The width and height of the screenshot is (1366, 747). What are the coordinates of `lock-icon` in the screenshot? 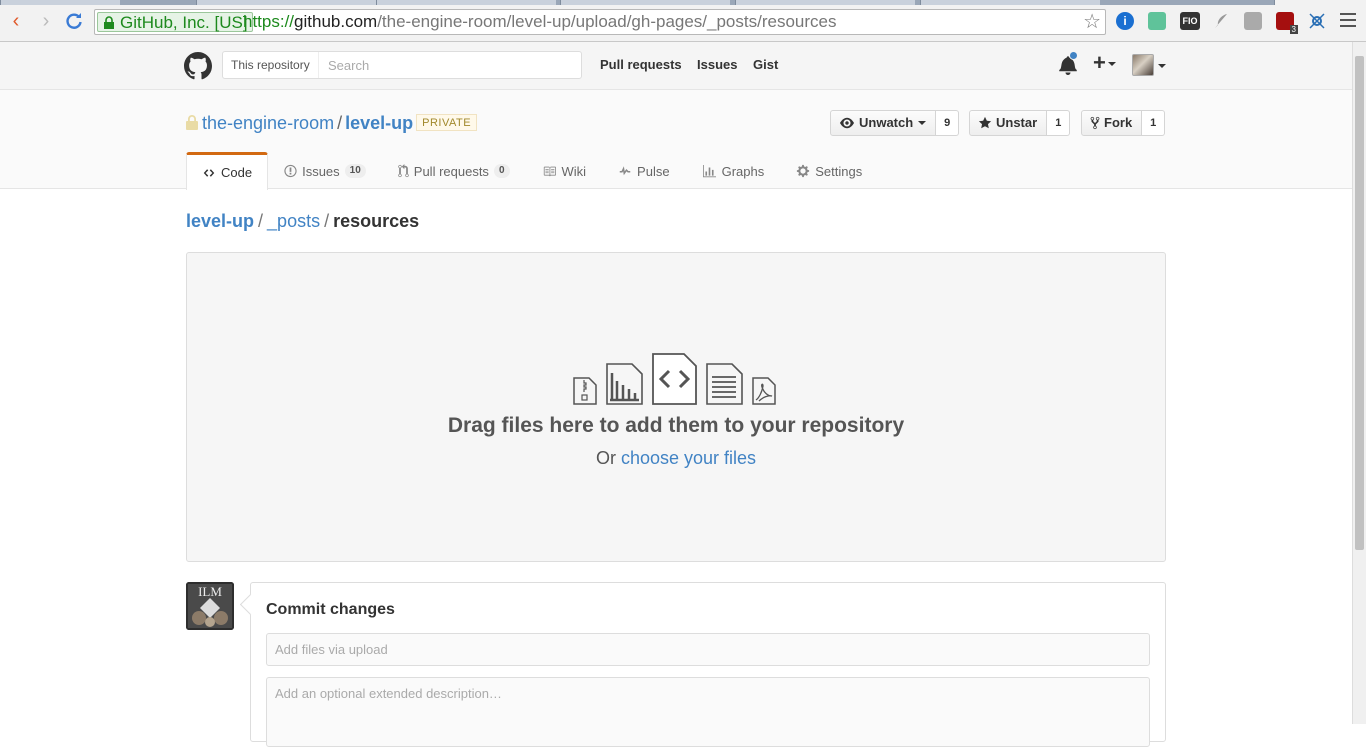 It's located at (192, 122).